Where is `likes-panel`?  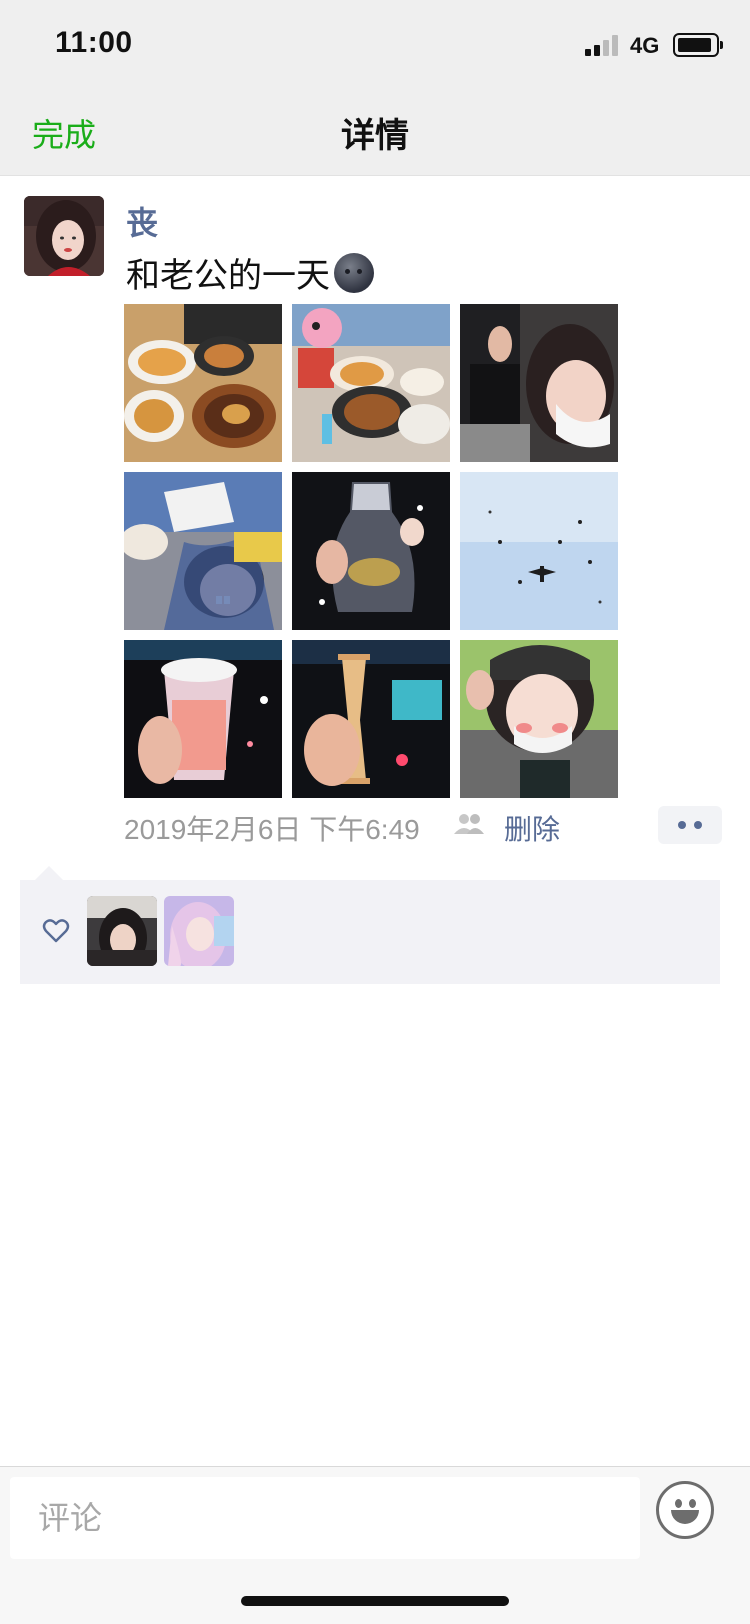 likes-panel is located at coordinates (370, 932).